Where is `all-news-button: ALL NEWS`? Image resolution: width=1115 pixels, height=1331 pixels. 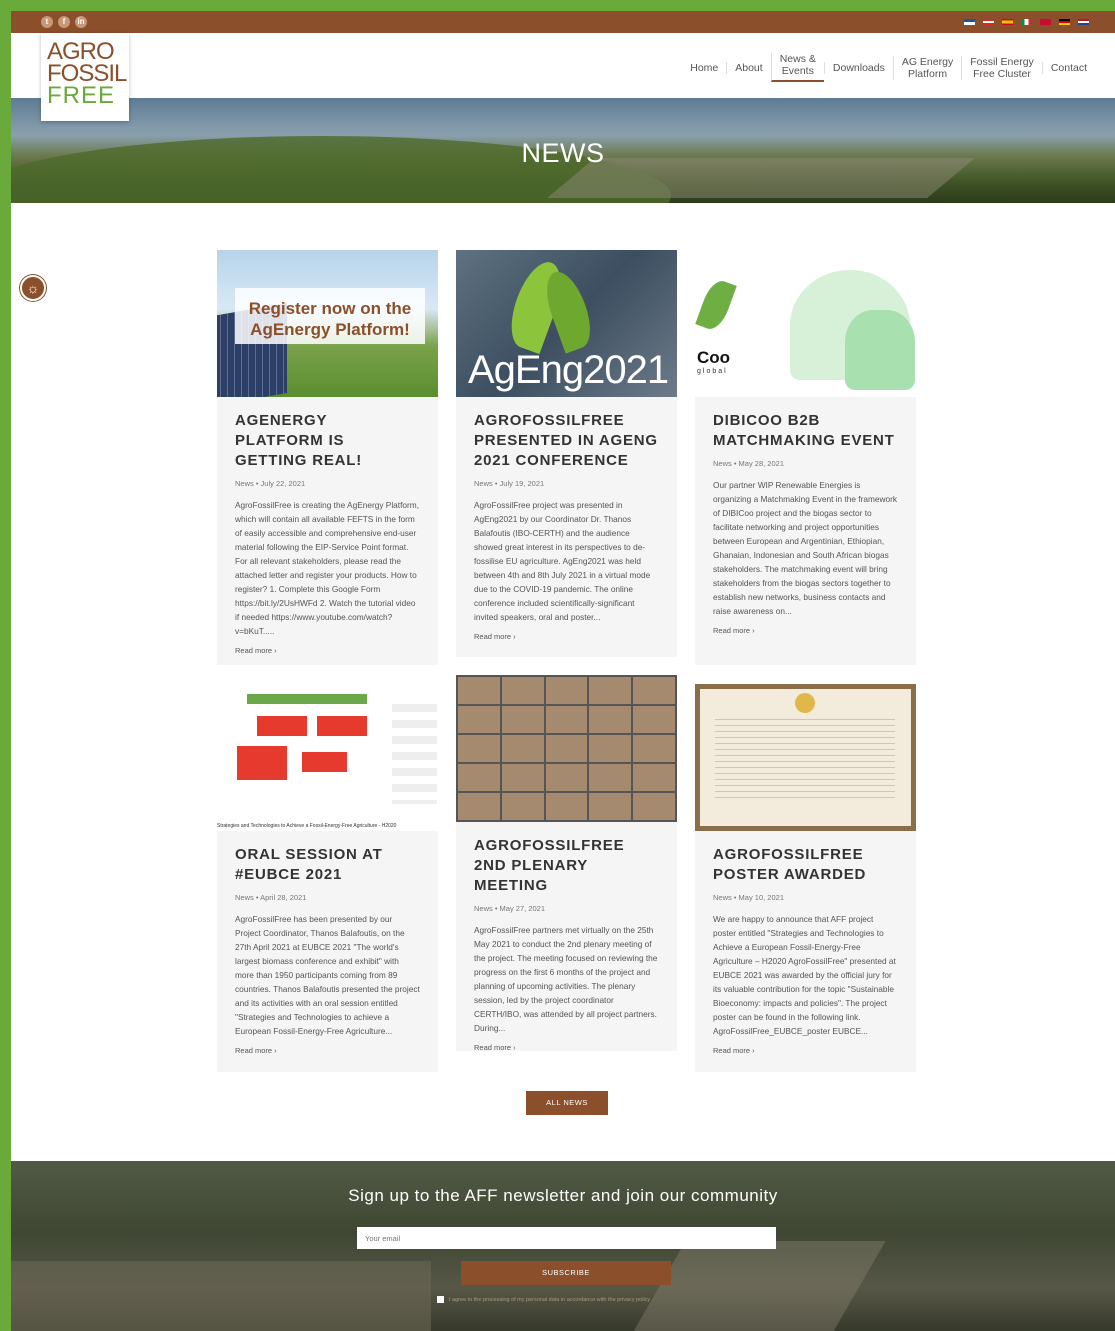
all-news-button: ALL NEWS is located at coordinates (567, 1103).